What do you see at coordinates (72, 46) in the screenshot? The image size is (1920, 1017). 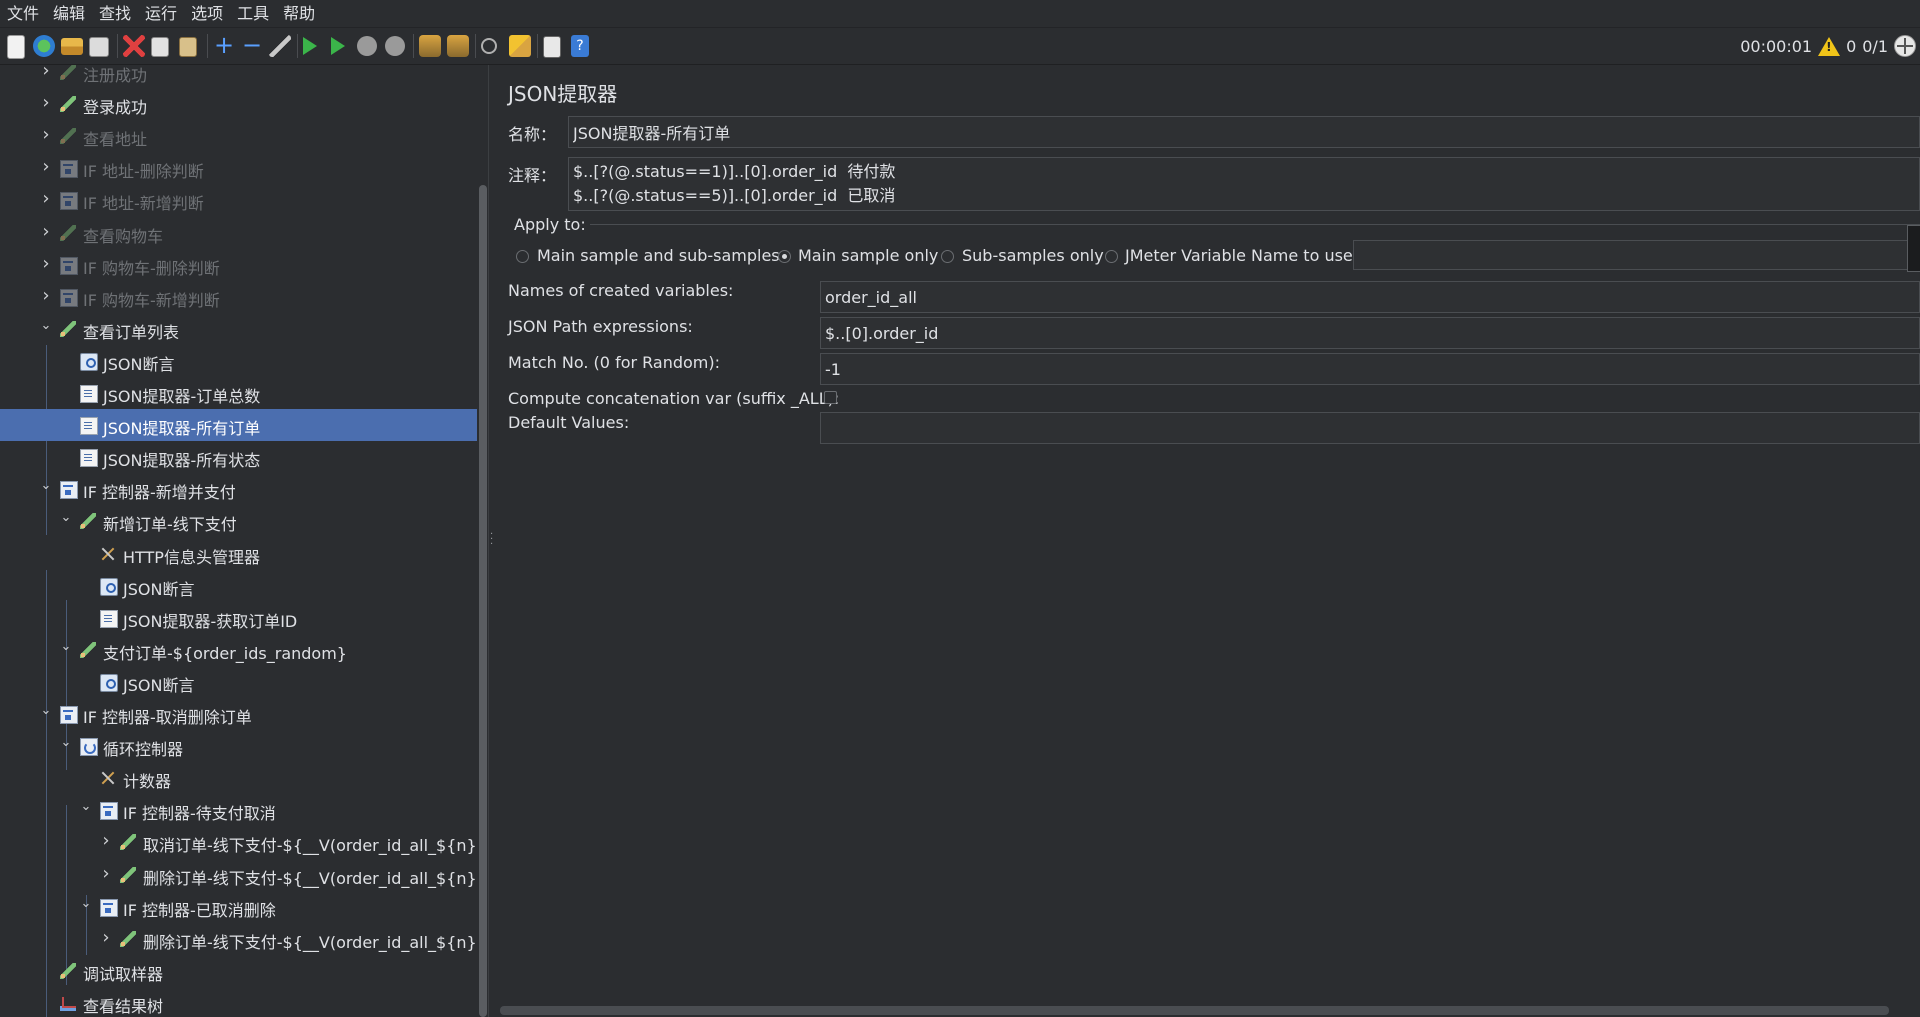 I see `open-icon` at bounding box center [72, 46].